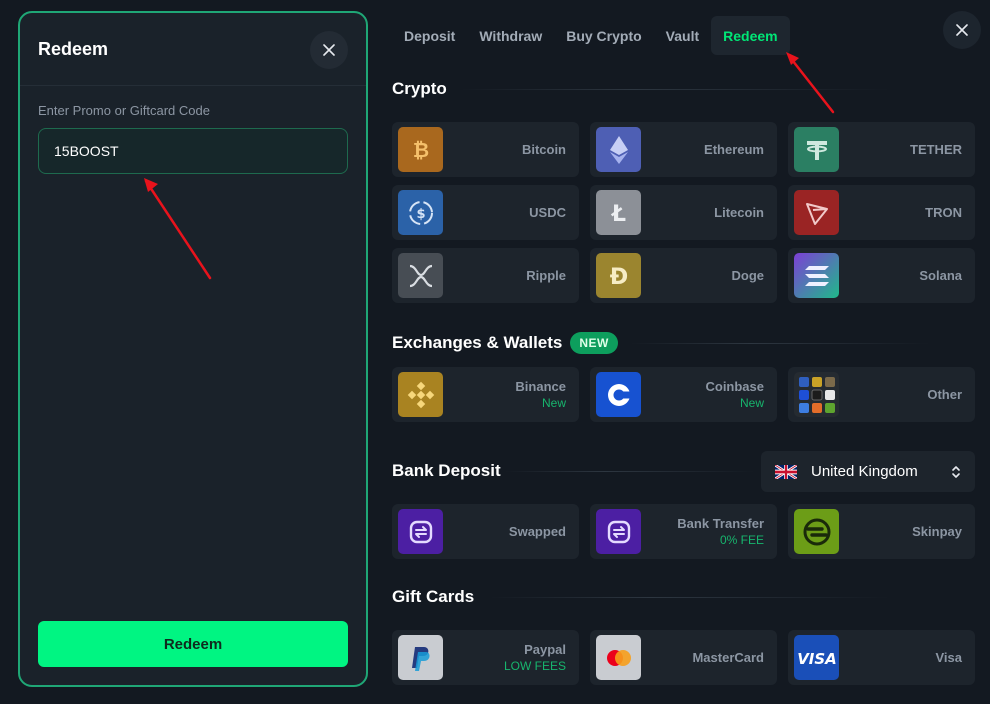 Image resolution: width=990 pixels, height=704 pixels. I want to click on tab-buy-crypto: Buy Crypto, so click(603, 35).